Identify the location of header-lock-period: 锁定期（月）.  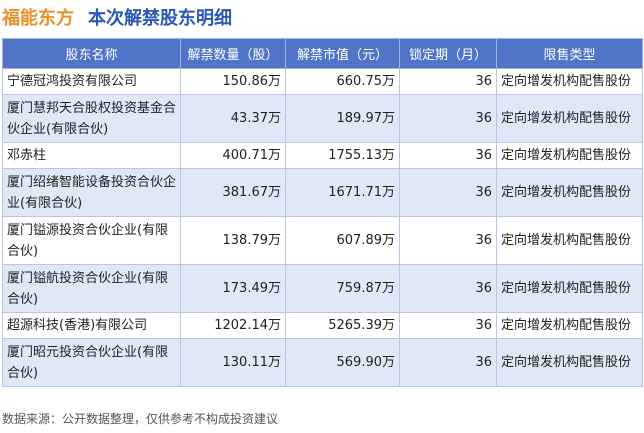
(448, 53).